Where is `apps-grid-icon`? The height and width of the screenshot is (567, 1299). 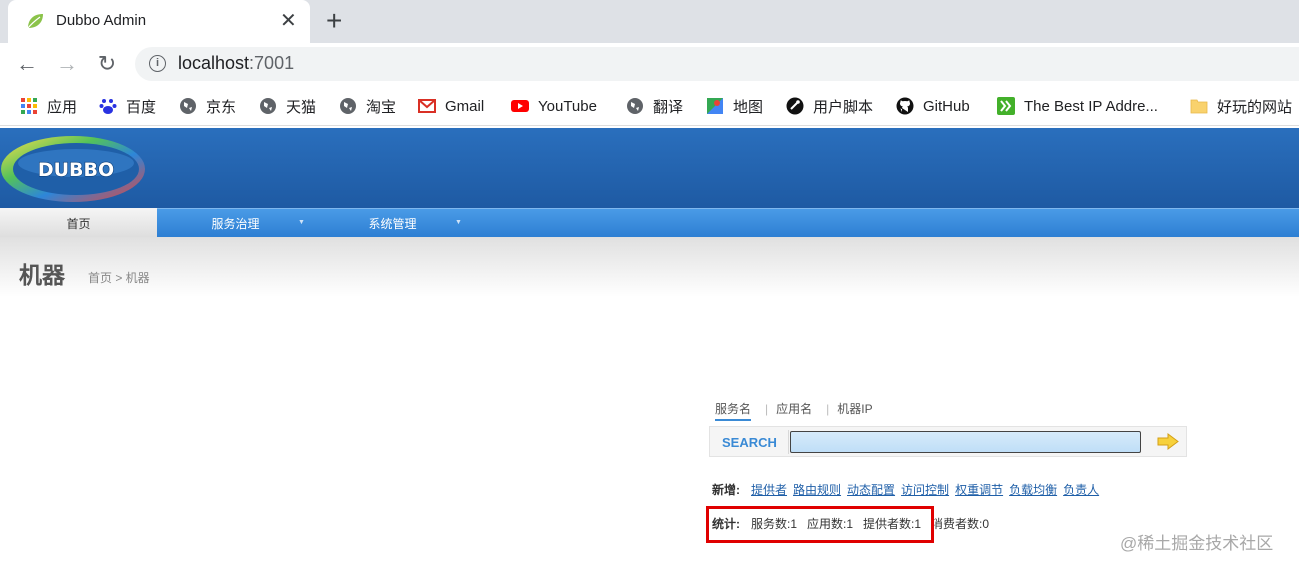
apps-grid-icon is located at coordinates (29, 106).